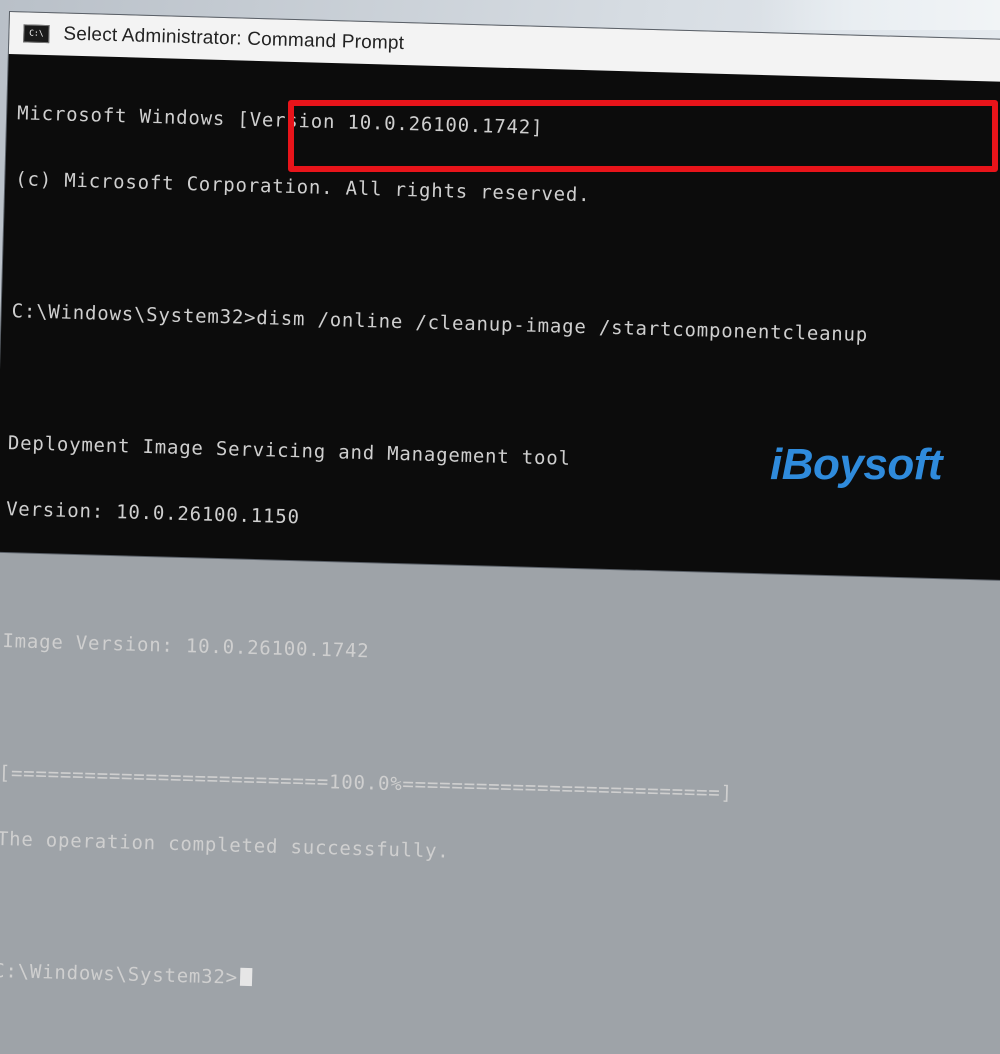  What do you see at coordinates (119, 974) in the screenshot?
I see `final-prompt: C:\Windows\System32>` at bounding box center [119, 974].